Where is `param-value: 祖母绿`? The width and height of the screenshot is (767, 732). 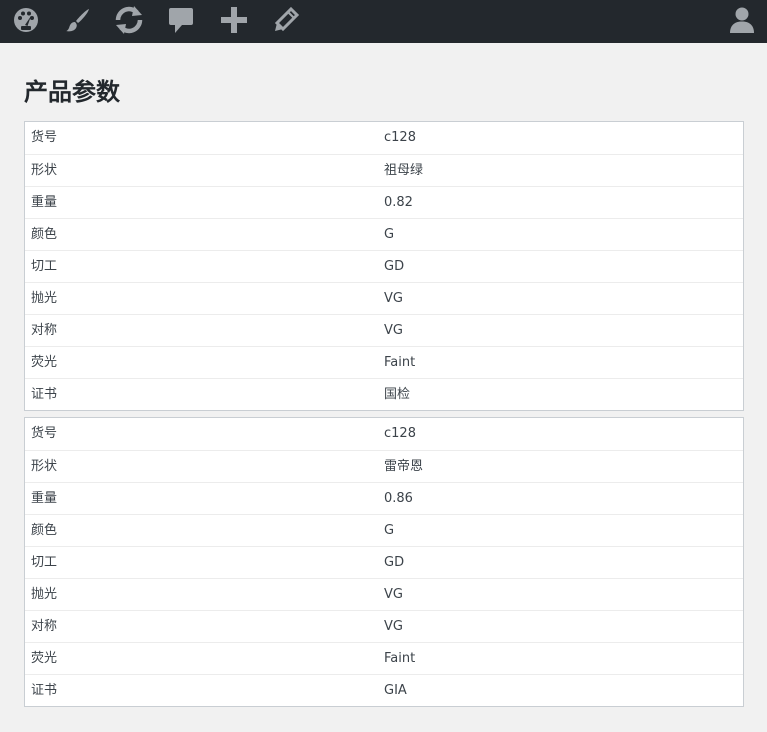 param-value: 祖母绿 is located at coordinates (404, 170).